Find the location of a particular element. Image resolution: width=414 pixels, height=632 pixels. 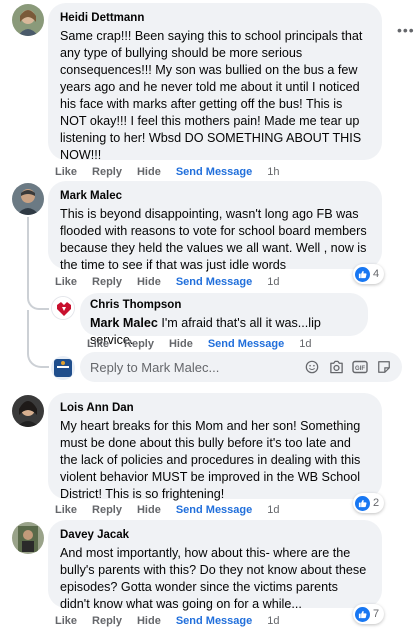

comment-author: Chris Thompson is located at coordinates (224, 305).